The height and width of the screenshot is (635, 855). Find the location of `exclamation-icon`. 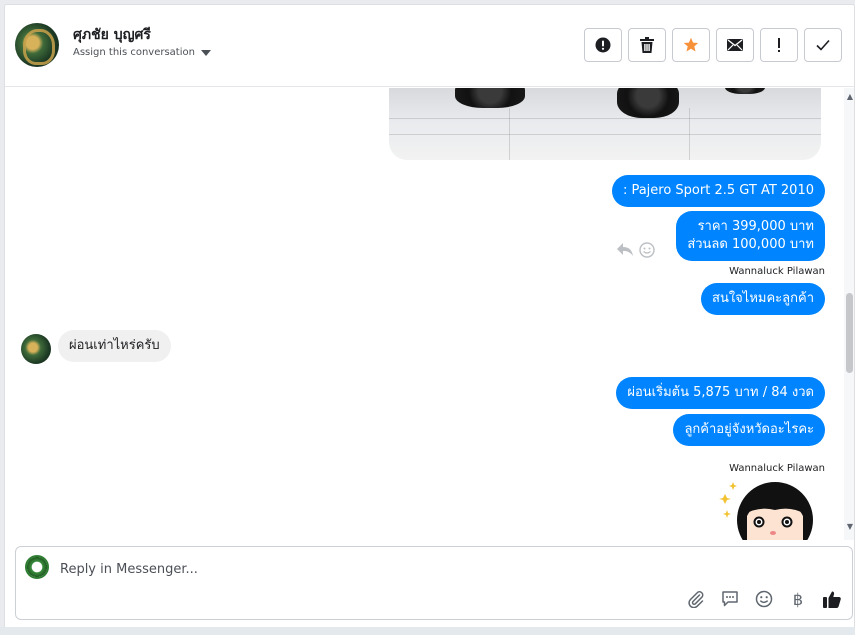

exclamation-icon is located at coordinates (779, 45).